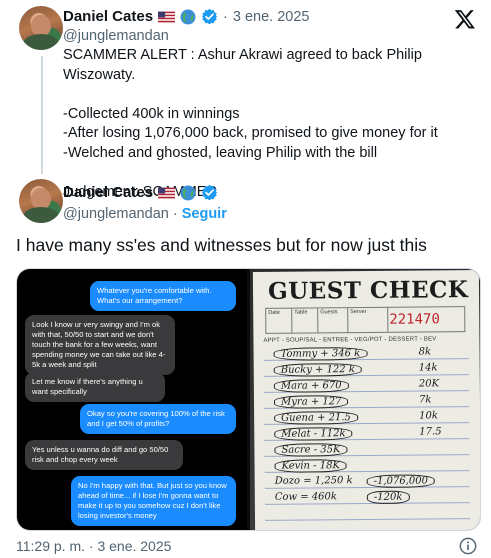 This screenshot has width=491, height=558. I want to click on x-logo-icon, so click(465, 19).